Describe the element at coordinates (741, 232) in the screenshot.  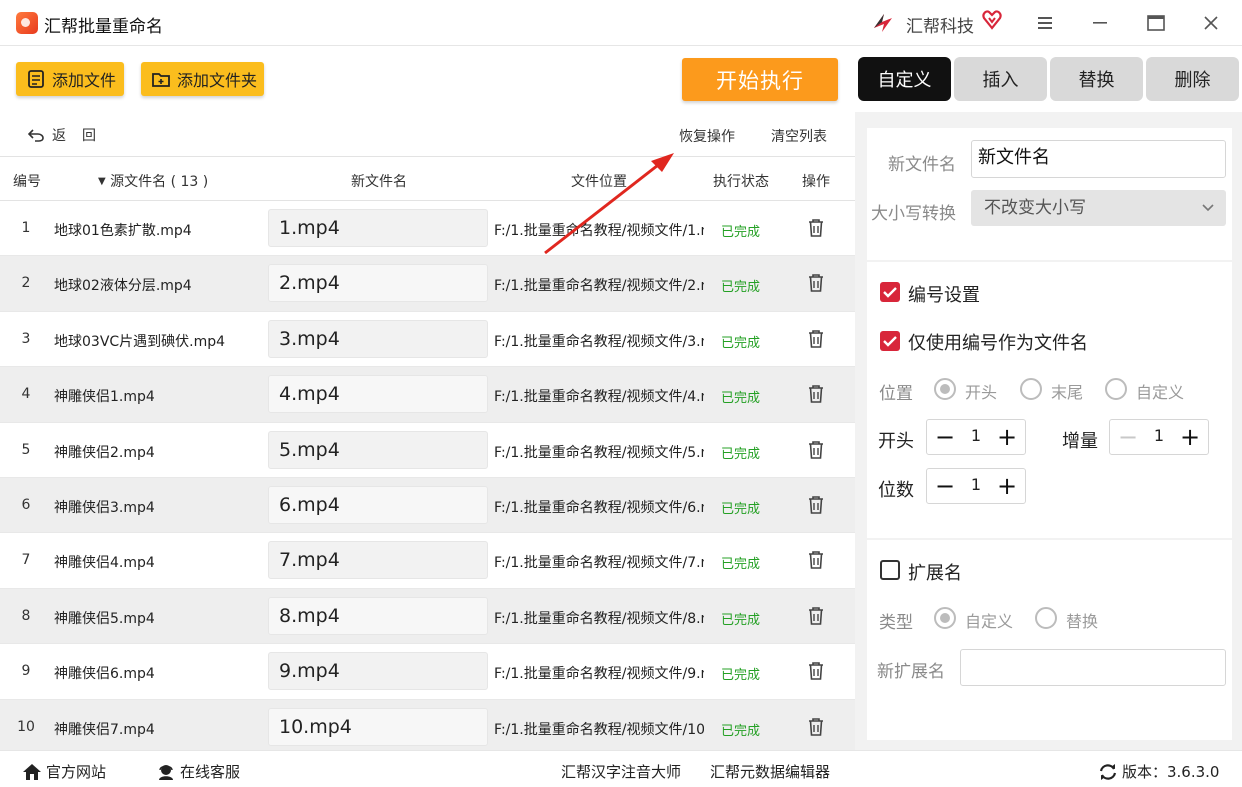
I see `status-badge: 已完成` at that location.